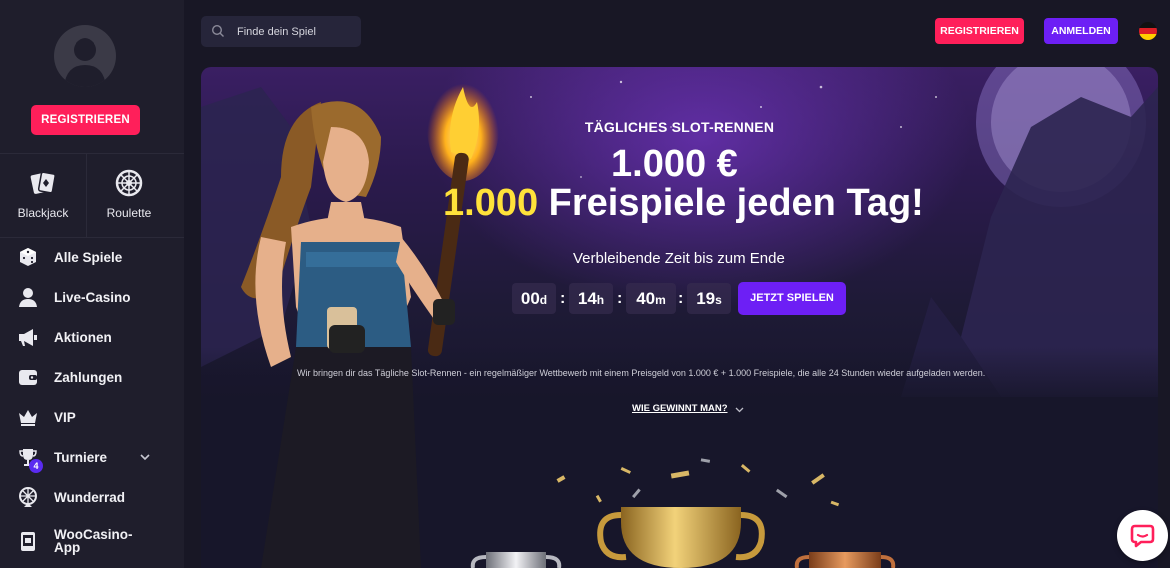  What do you see at coordinates (83, 337) in the screenshot?
I see `sidebar-item-label: Aktionen` at bounding box center [83, 337].